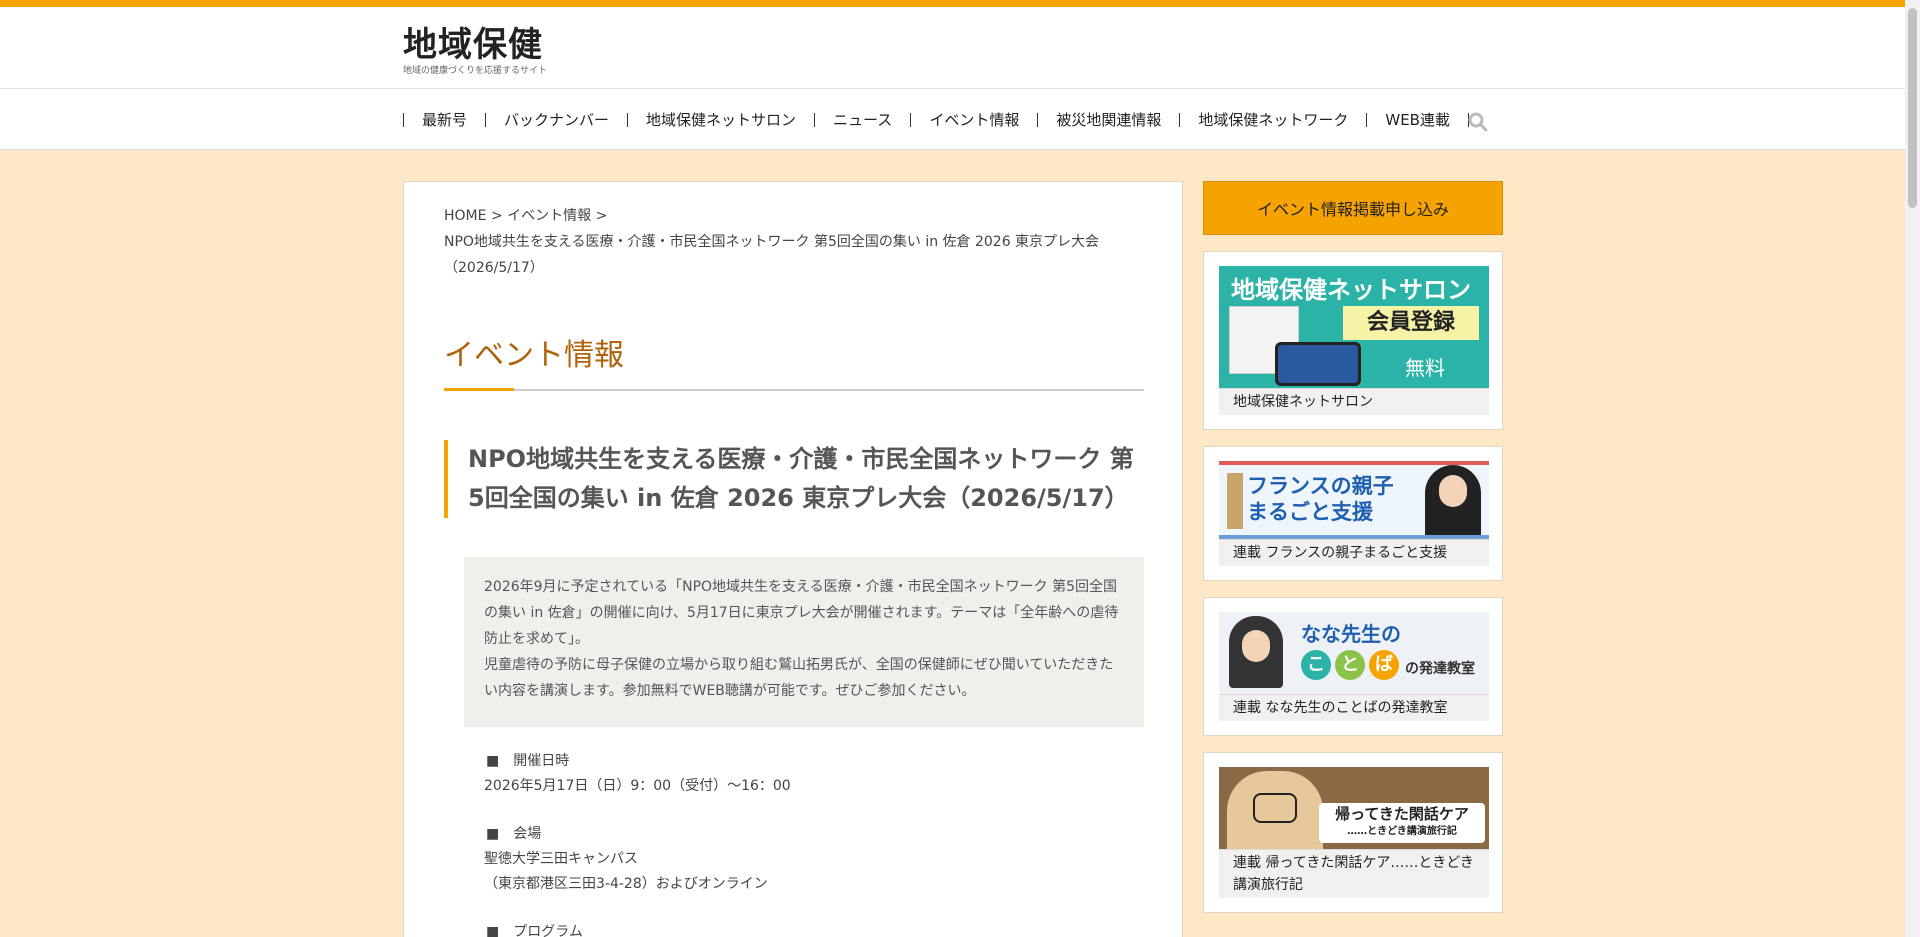 Image resolution: width=1920 pixels, height=937 pixels. I want to click on sidebar-card-net-salon: 地域保健ネットサロン 会員登録 無料 地域保健ネットサロン, so click(1353, 340).